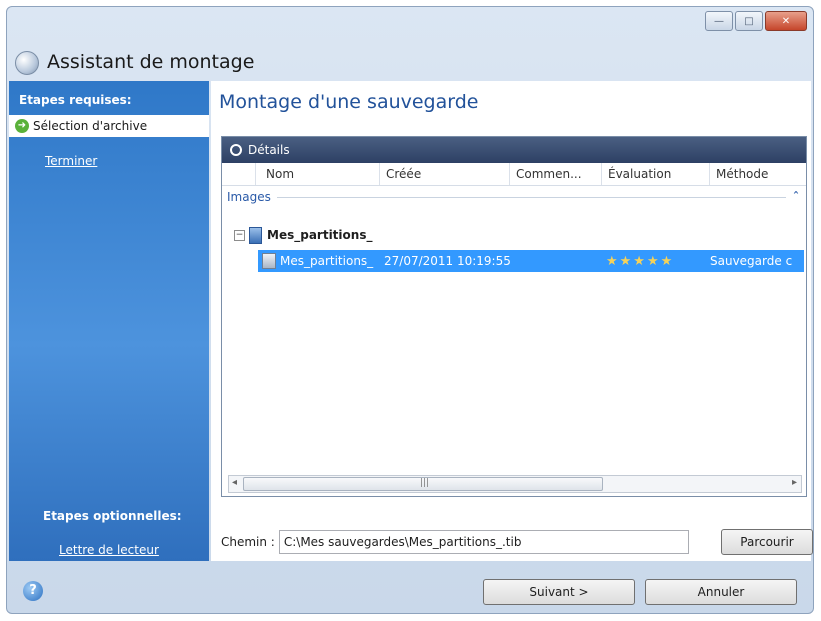  I want to click on rating-stars-icon: ★★★★★, so click(640, 261).